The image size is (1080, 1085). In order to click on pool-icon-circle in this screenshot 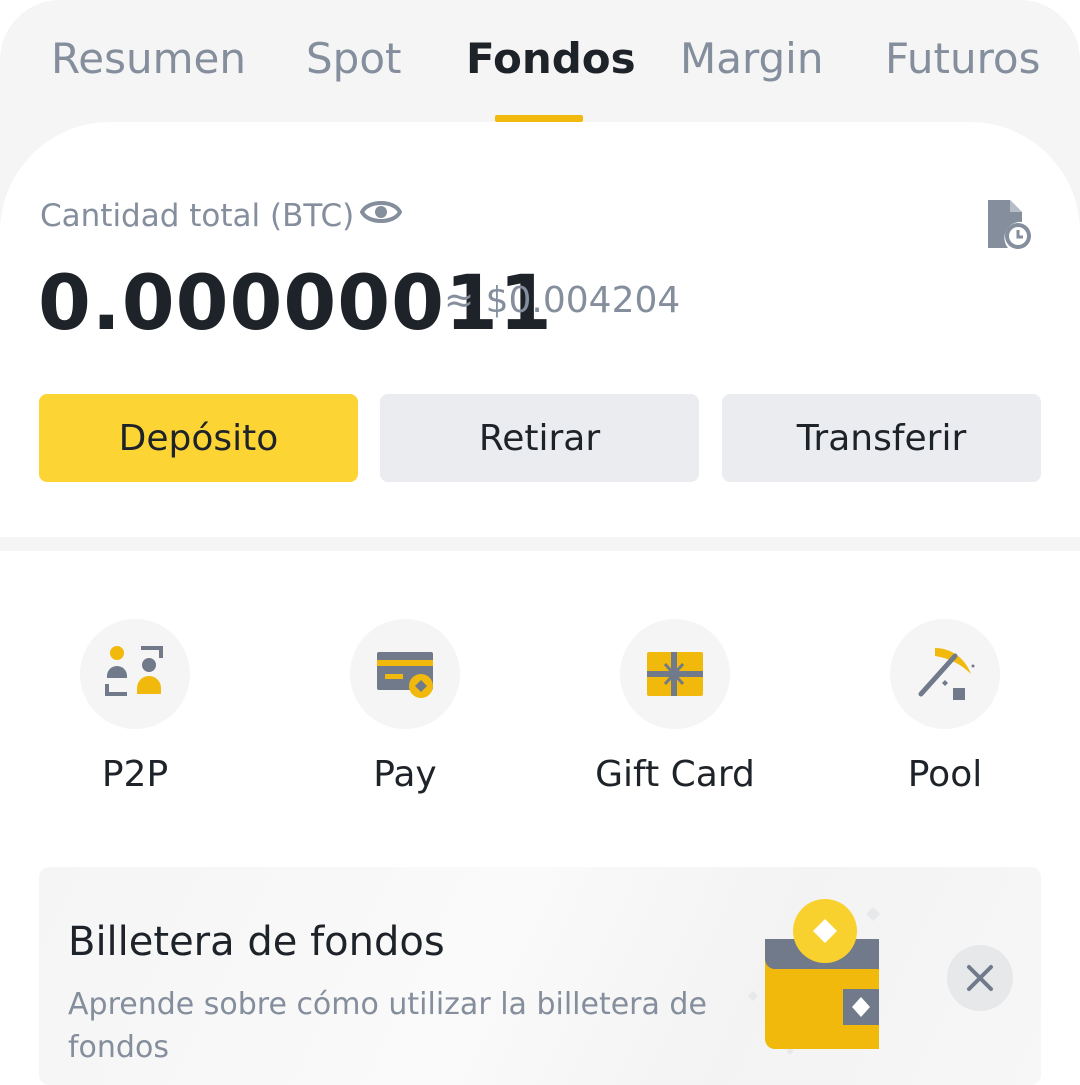, I will do `click(945, 674)`.